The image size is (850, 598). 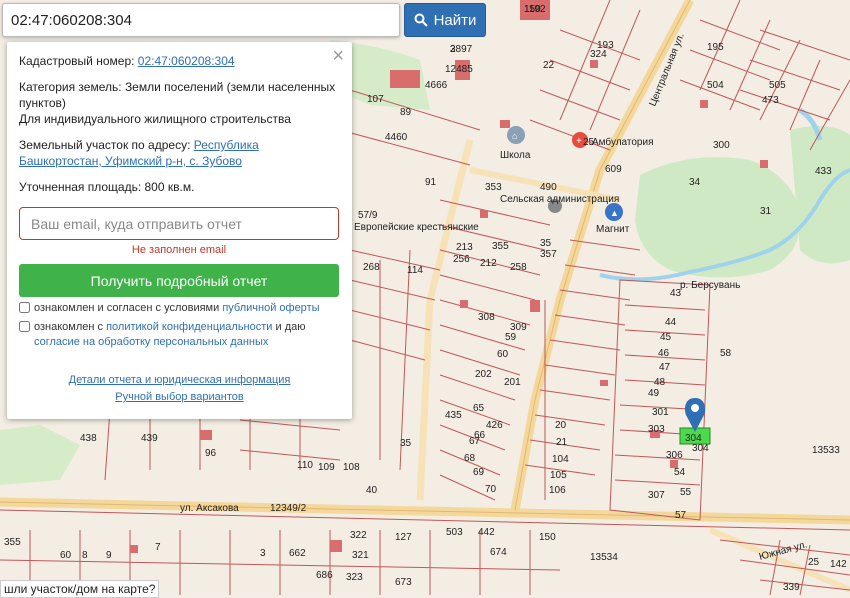 What do you see at coordinates (823, 171) in the screenshot?
I see `plot-number: 433` at bounding box center [823, 171].